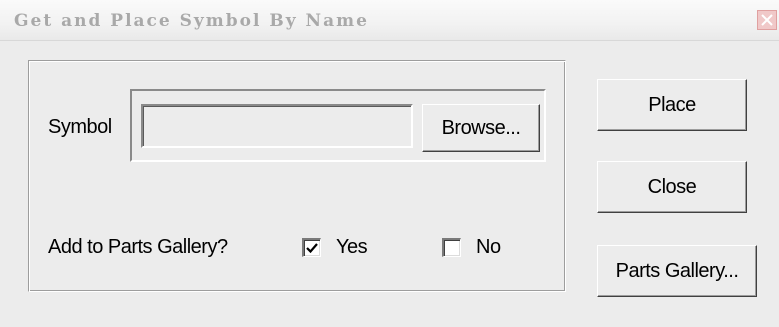 Image resolution: width=779 pixels, height=327 pixels. What do you see at coordinates (672, 187) in the screenshot?
I see `close-button: Close` at bounding box center [672, 187].